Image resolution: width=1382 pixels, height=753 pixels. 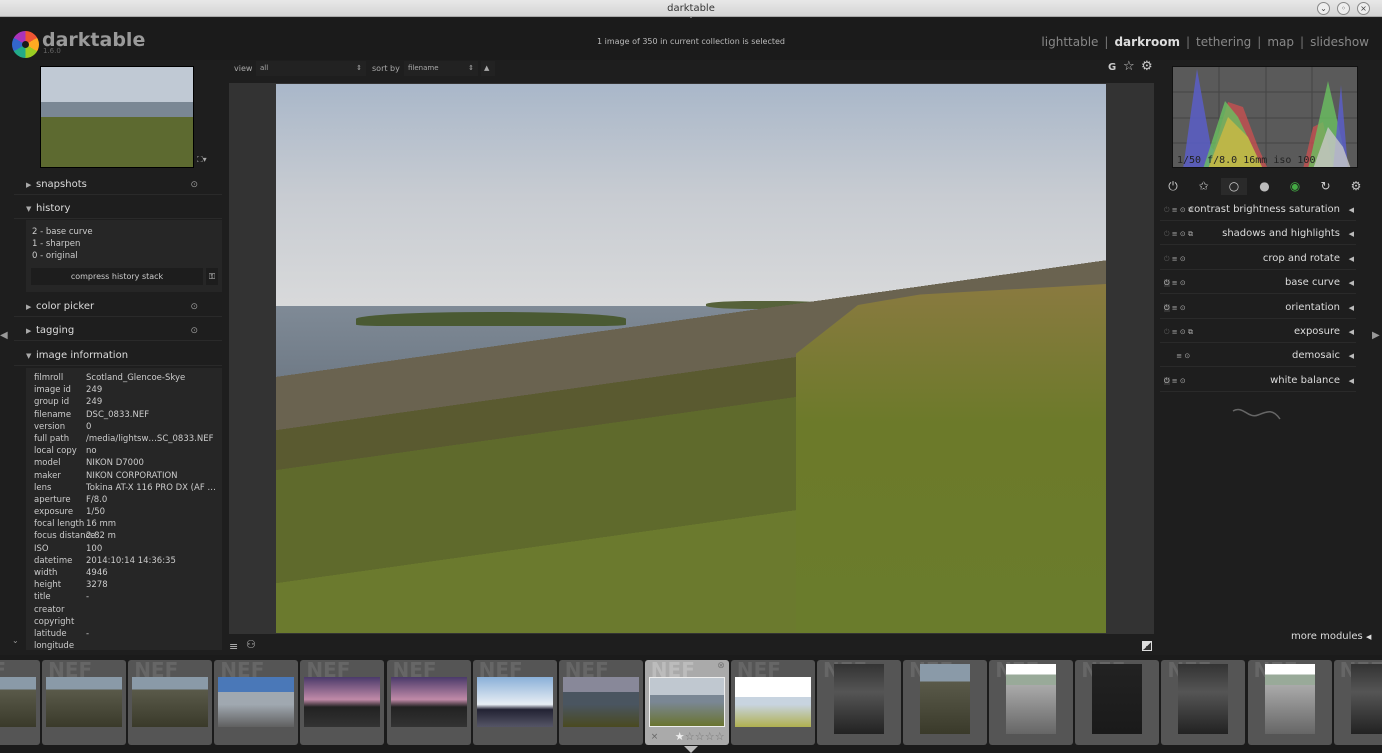 I want to click on histogram: 1/50 f/8.0 16mm iso 100, so click(x=1265, y=117).